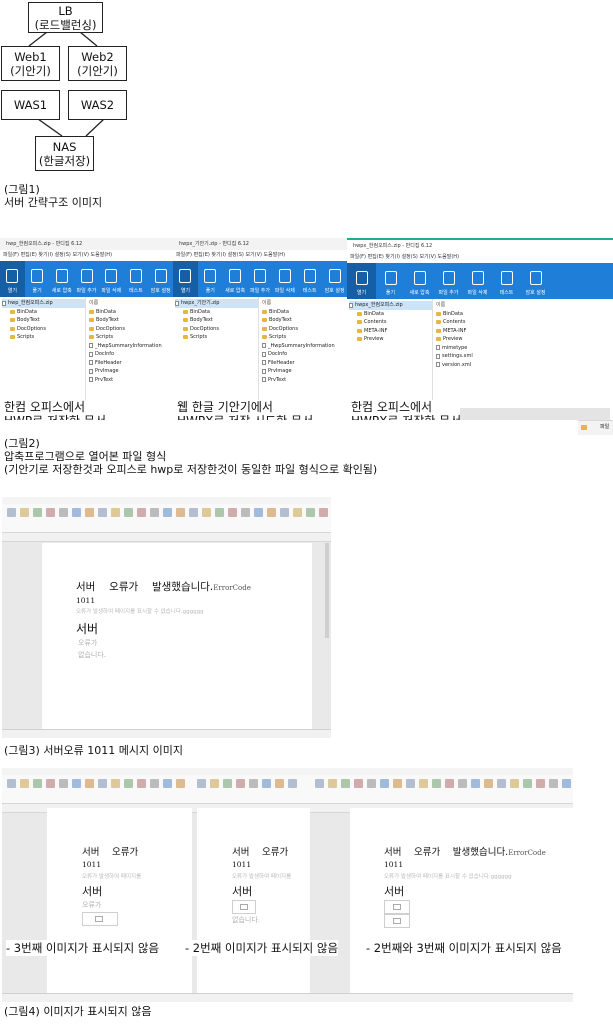 This screenshot has height=1024, width=613. Describe the element at coordinates (524, 339) in the screenshot. I see `file-row: Preview` at that location.